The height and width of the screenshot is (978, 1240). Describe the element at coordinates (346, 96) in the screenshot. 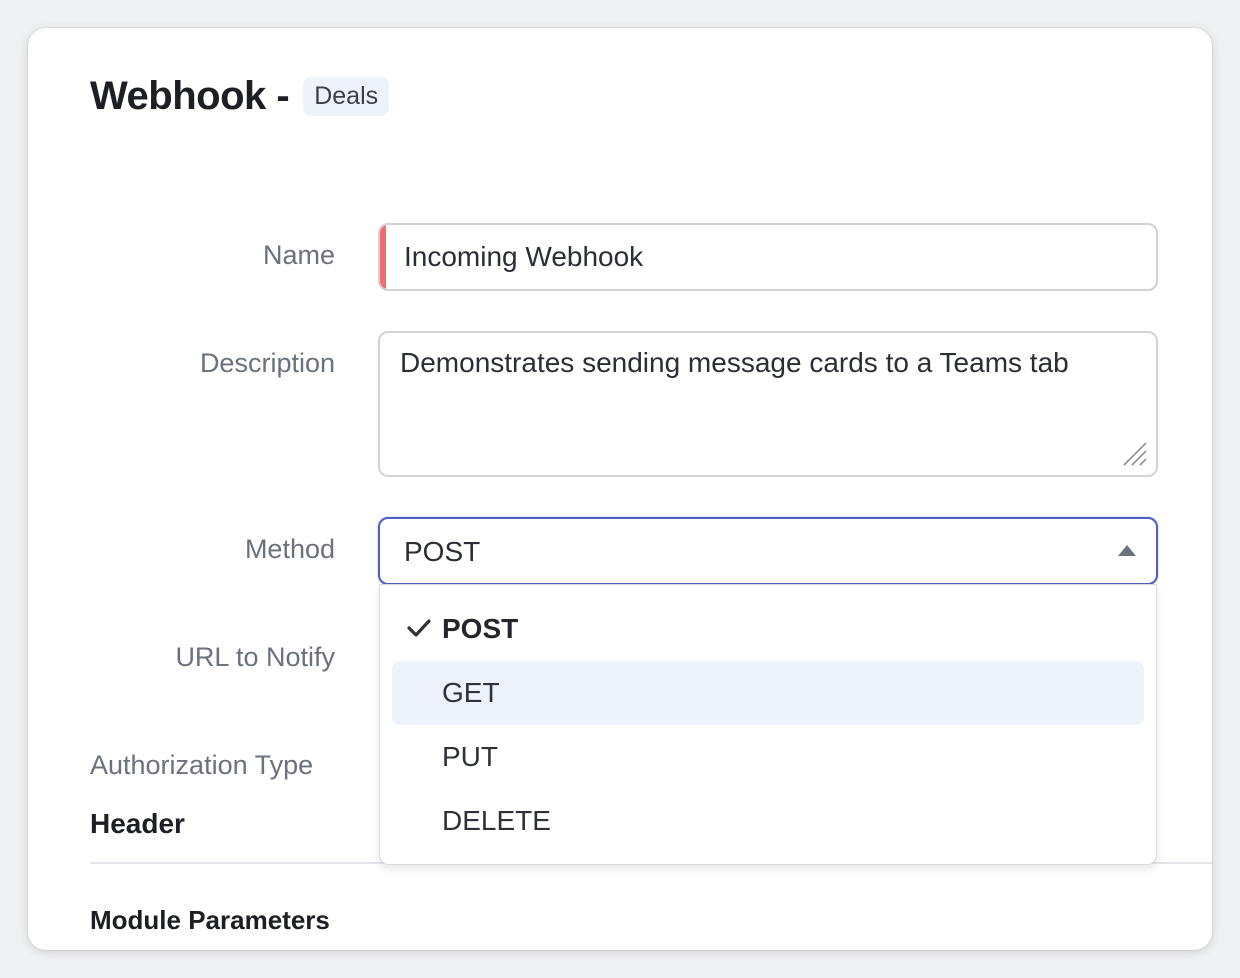

I see `module-badge: Deals` at that location.